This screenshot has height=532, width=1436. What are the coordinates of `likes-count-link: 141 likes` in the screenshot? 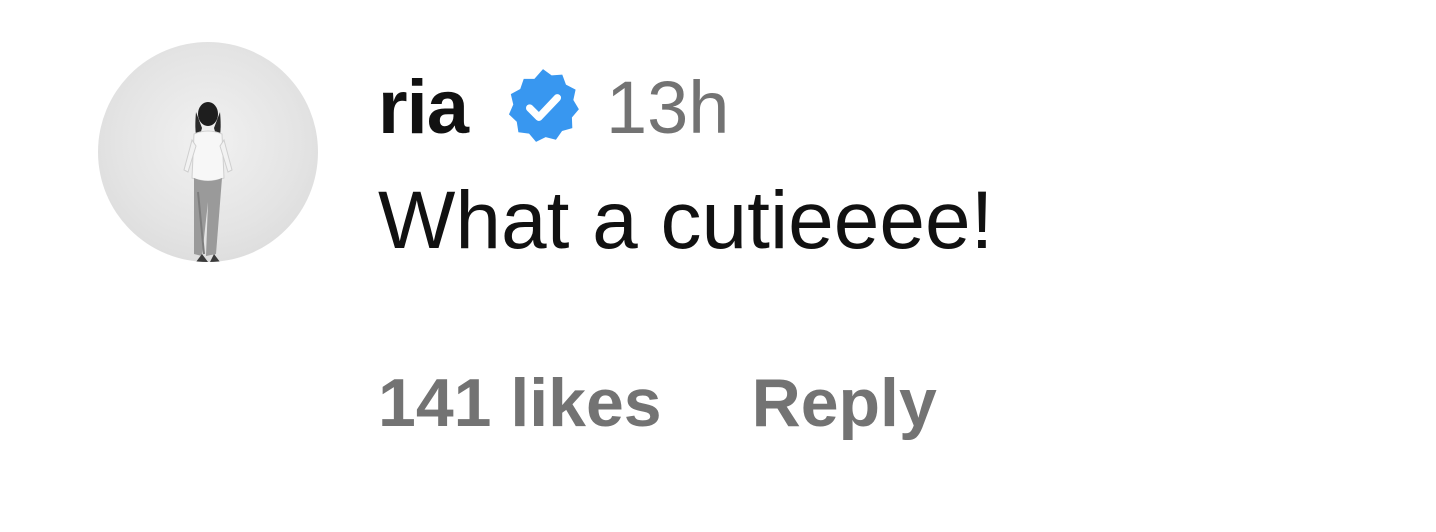 It's located at (520, 403).